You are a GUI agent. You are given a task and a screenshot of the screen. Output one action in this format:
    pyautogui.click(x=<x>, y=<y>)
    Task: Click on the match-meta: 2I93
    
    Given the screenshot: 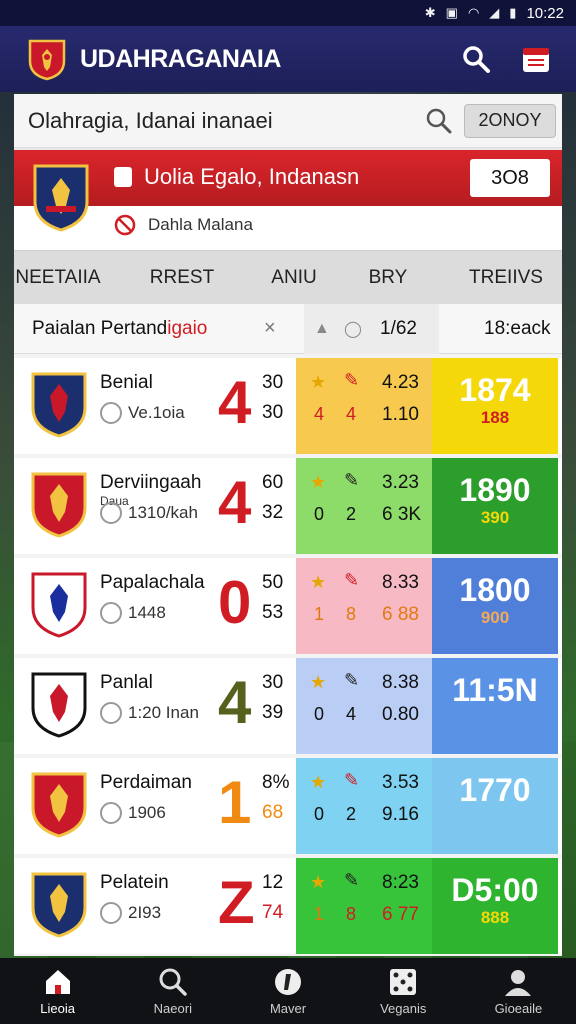 What is the action you would take?
    pyautogui.click(x=130, y=913)
    